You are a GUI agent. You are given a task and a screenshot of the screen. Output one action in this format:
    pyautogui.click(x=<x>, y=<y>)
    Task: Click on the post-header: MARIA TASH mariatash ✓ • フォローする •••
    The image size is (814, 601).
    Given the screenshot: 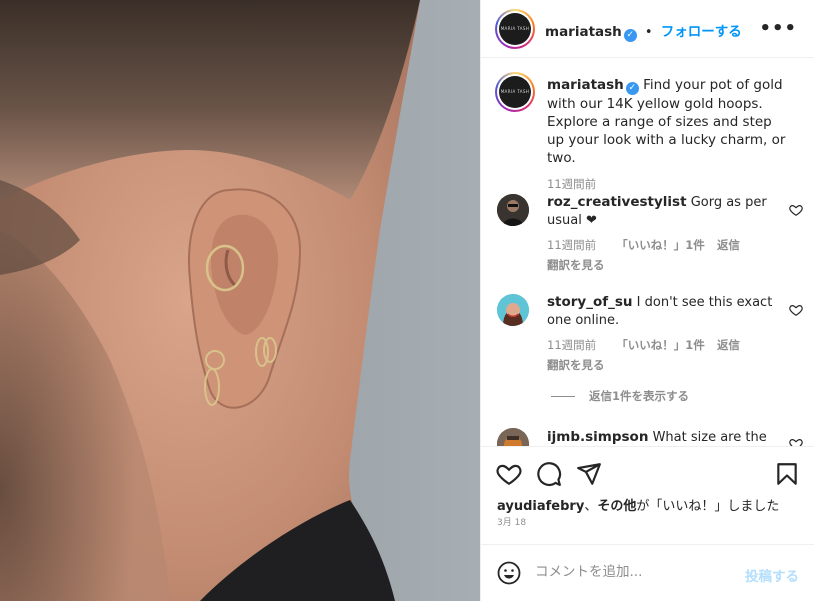 What is the action you would take?
    pyautogui.click(x=647, y=29)
    